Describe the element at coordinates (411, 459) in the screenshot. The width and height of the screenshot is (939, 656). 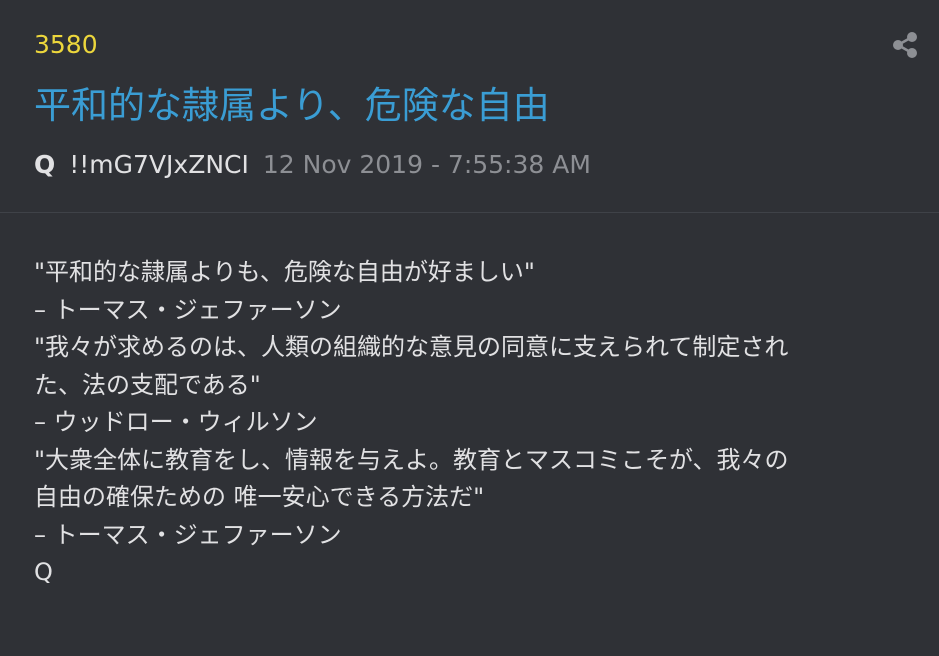
I see `post-body-line: "大衆全体に教育をし、情報を与えよ。教育とマスコミこそが、我々の` at that location.